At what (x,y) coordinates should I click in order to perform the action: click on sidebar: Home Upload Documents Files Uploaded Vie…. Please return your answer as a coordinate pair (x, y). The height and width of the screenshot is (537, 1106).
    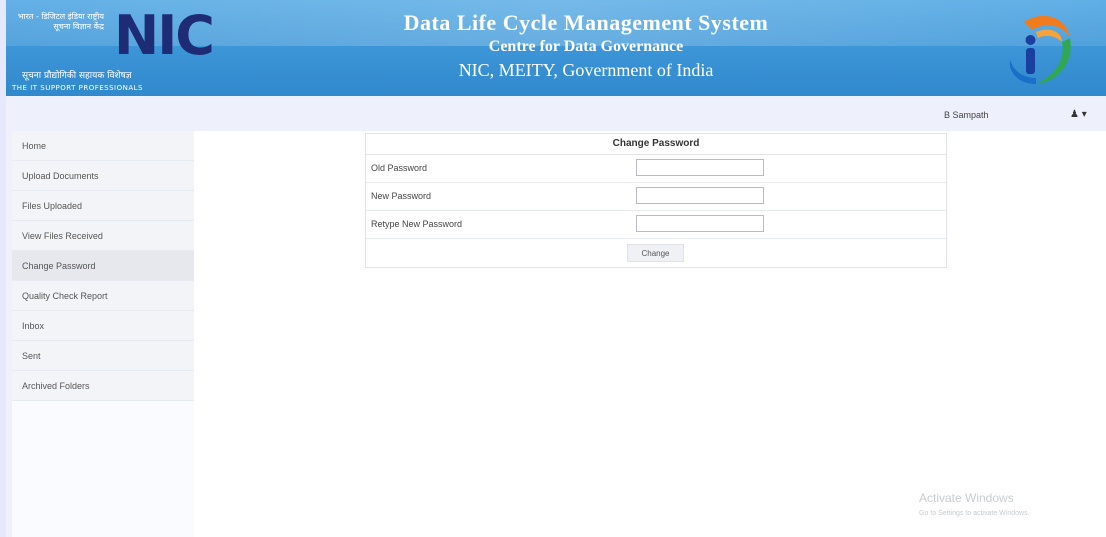
    Looking at the image, I should click on (103, 334).